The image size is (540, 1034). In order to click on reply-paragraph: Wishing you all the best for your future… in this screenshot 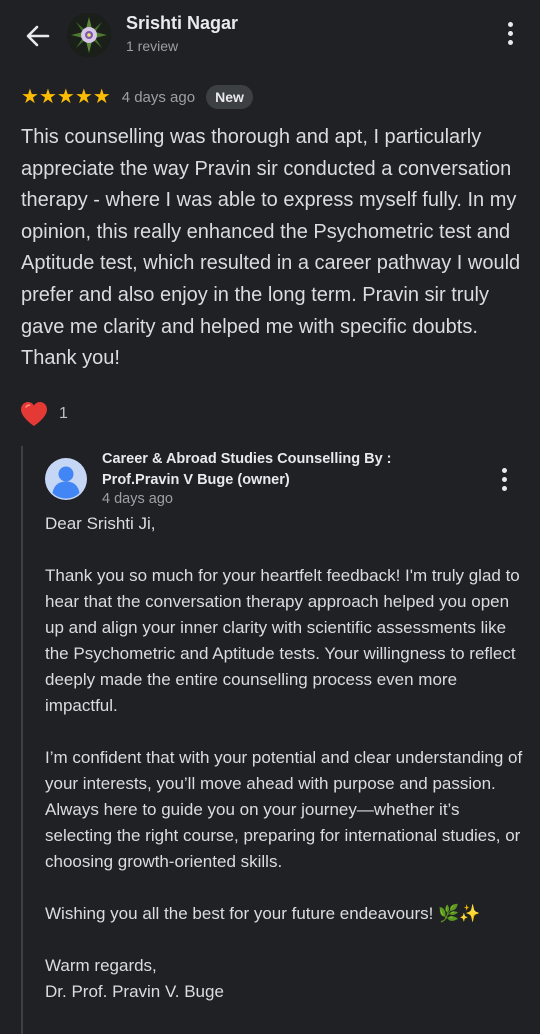, I will do `click(263, 913)`.